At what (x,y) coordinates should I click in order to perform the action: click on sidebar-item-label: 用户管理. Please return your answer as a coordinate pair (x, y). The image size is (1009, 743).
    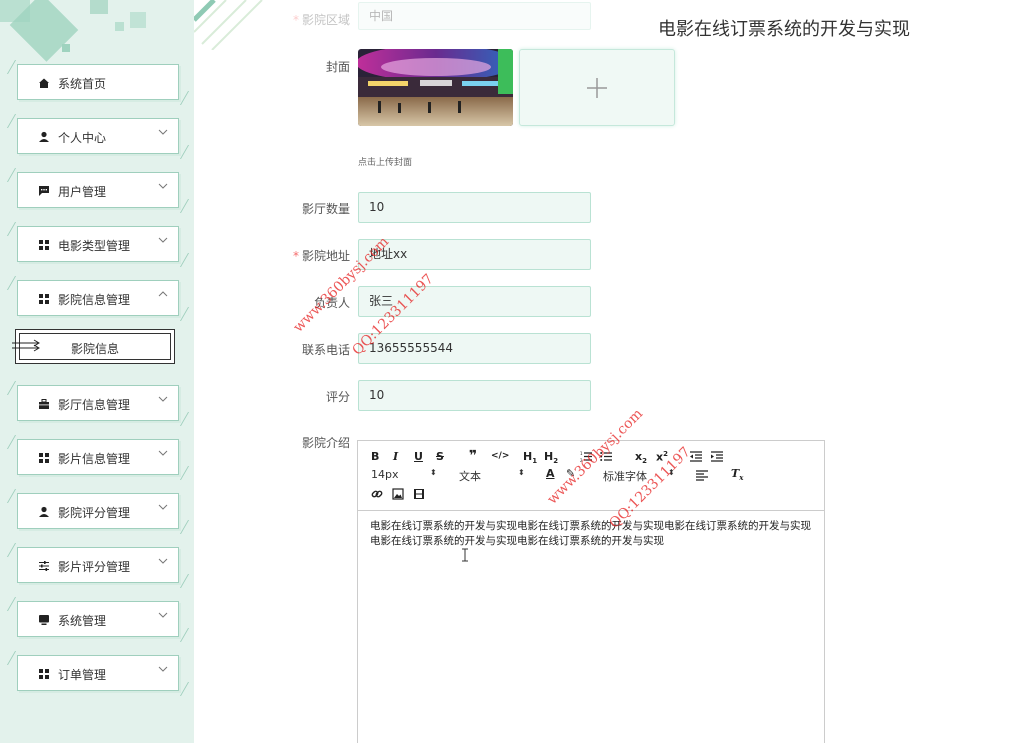
    Looking at the image, I should click on (82, 192).